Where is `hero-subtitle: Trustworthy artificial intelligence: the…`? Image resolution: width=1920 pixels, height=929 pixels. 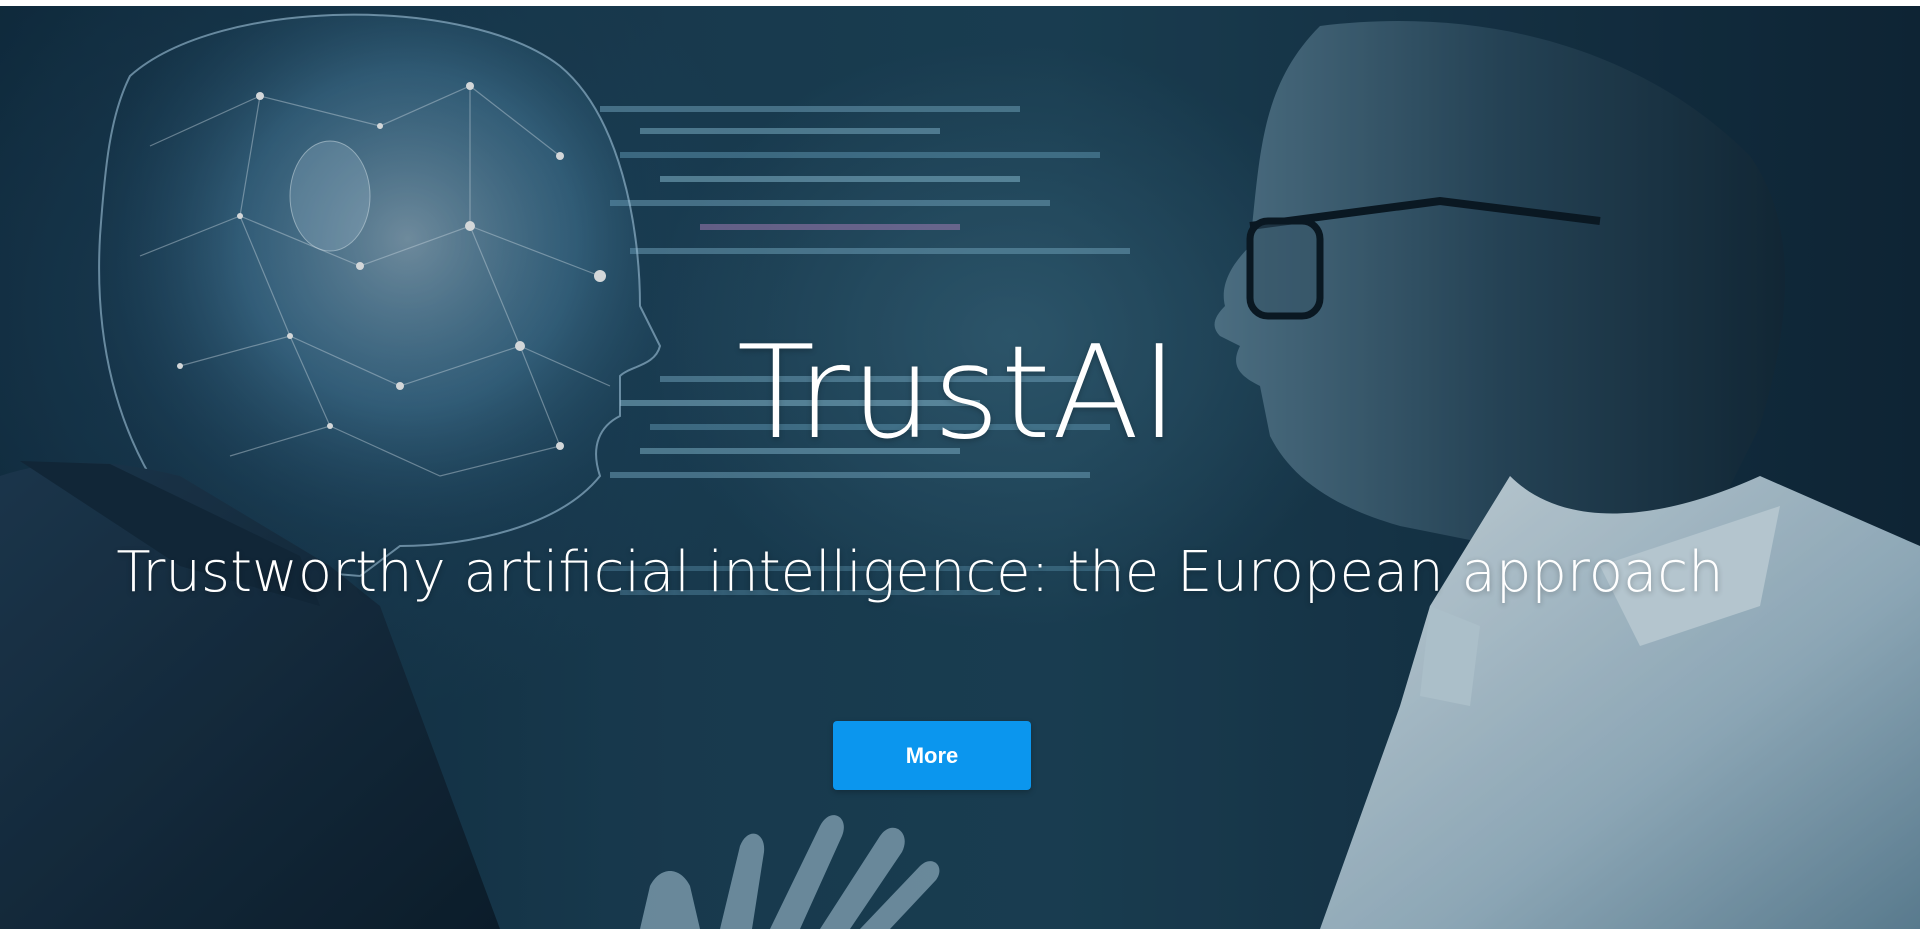
hero-subtitle: Trustworthy artificial intelligence: the… is located at coordinates (920, 573).